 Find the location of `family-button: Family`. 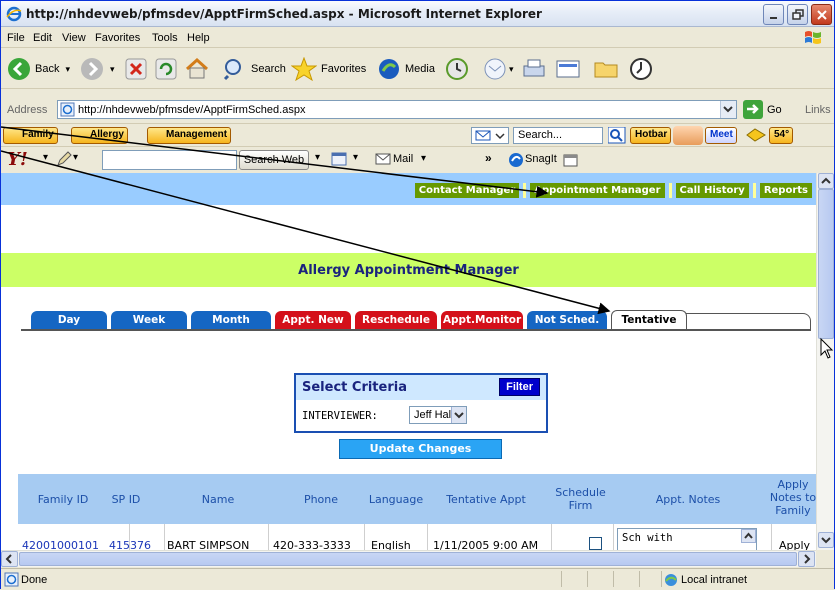

family-button: Family is located at coordinates (30, 135).